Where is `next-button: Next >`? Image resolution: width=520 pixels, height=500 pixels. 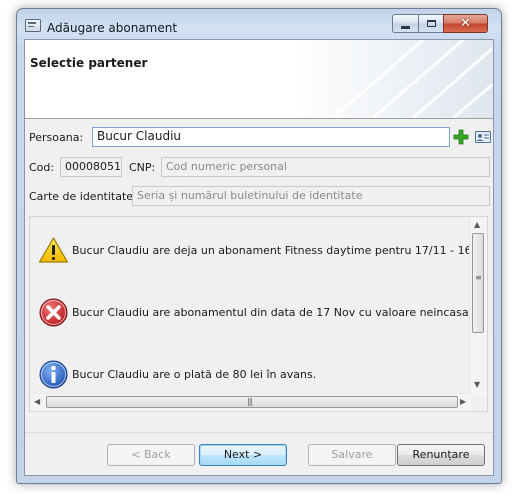
next-button: Next > is located at coordinates (243, 455).